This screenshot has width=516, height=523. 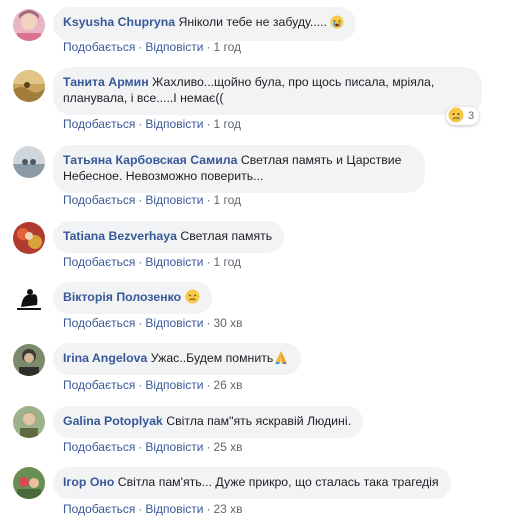 What do you see at coordinates (106, 82) in the screenshot?
I see `comment-author: Танита Армин` at bounding box center [106, 82].